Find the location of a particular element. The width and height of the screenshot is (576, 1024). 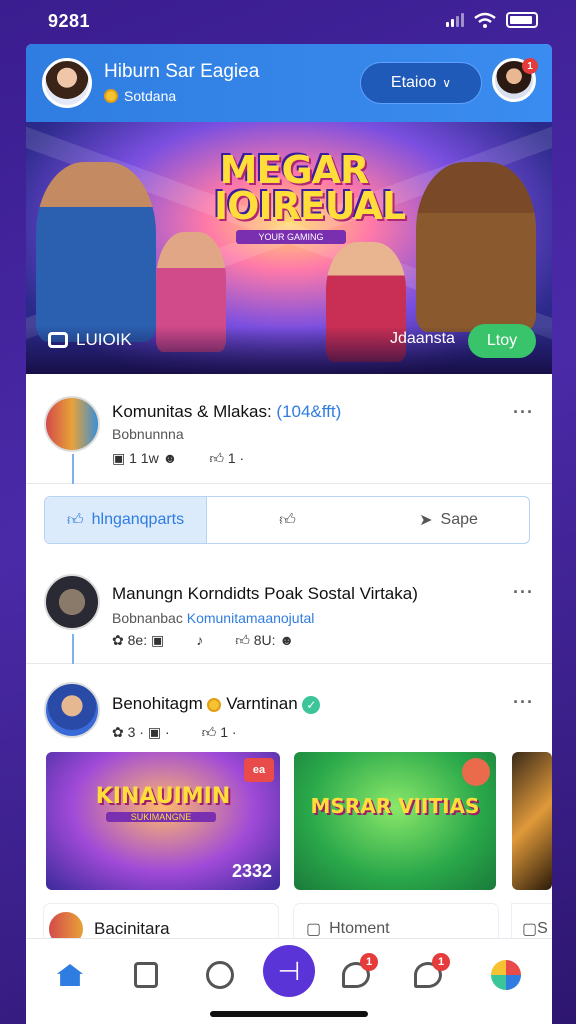

post-title: Komunitas & Mlakas: (104&fft) is located at coordinates (226, 412).